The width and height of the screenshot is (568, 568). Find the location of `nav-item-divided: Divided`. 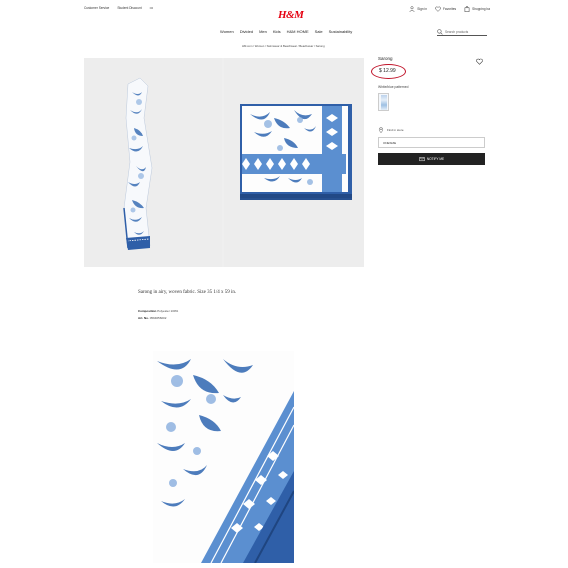

nav-item-divided: Divided is located at coordinates (246, 31).